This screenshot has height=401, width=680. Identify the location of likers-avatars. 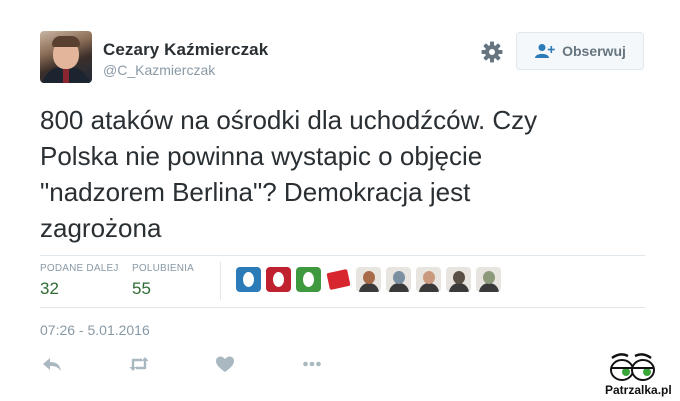
(368, 279).